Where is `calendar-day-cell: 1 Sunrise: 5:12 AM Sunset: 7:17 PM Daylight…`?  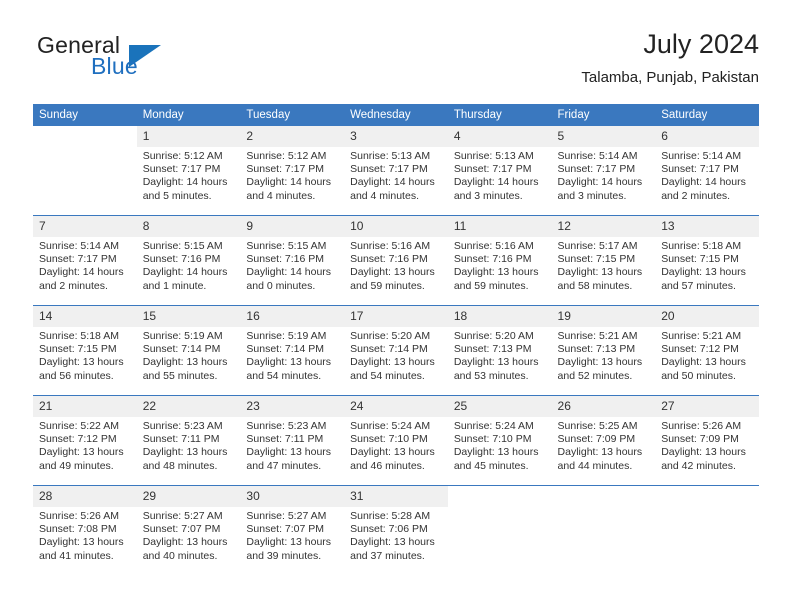 calendar-day-cell: 1 Sunrise: 5:12 AM Sunset: 7:17 PM Daylight… is located at coordinates (188, 170).